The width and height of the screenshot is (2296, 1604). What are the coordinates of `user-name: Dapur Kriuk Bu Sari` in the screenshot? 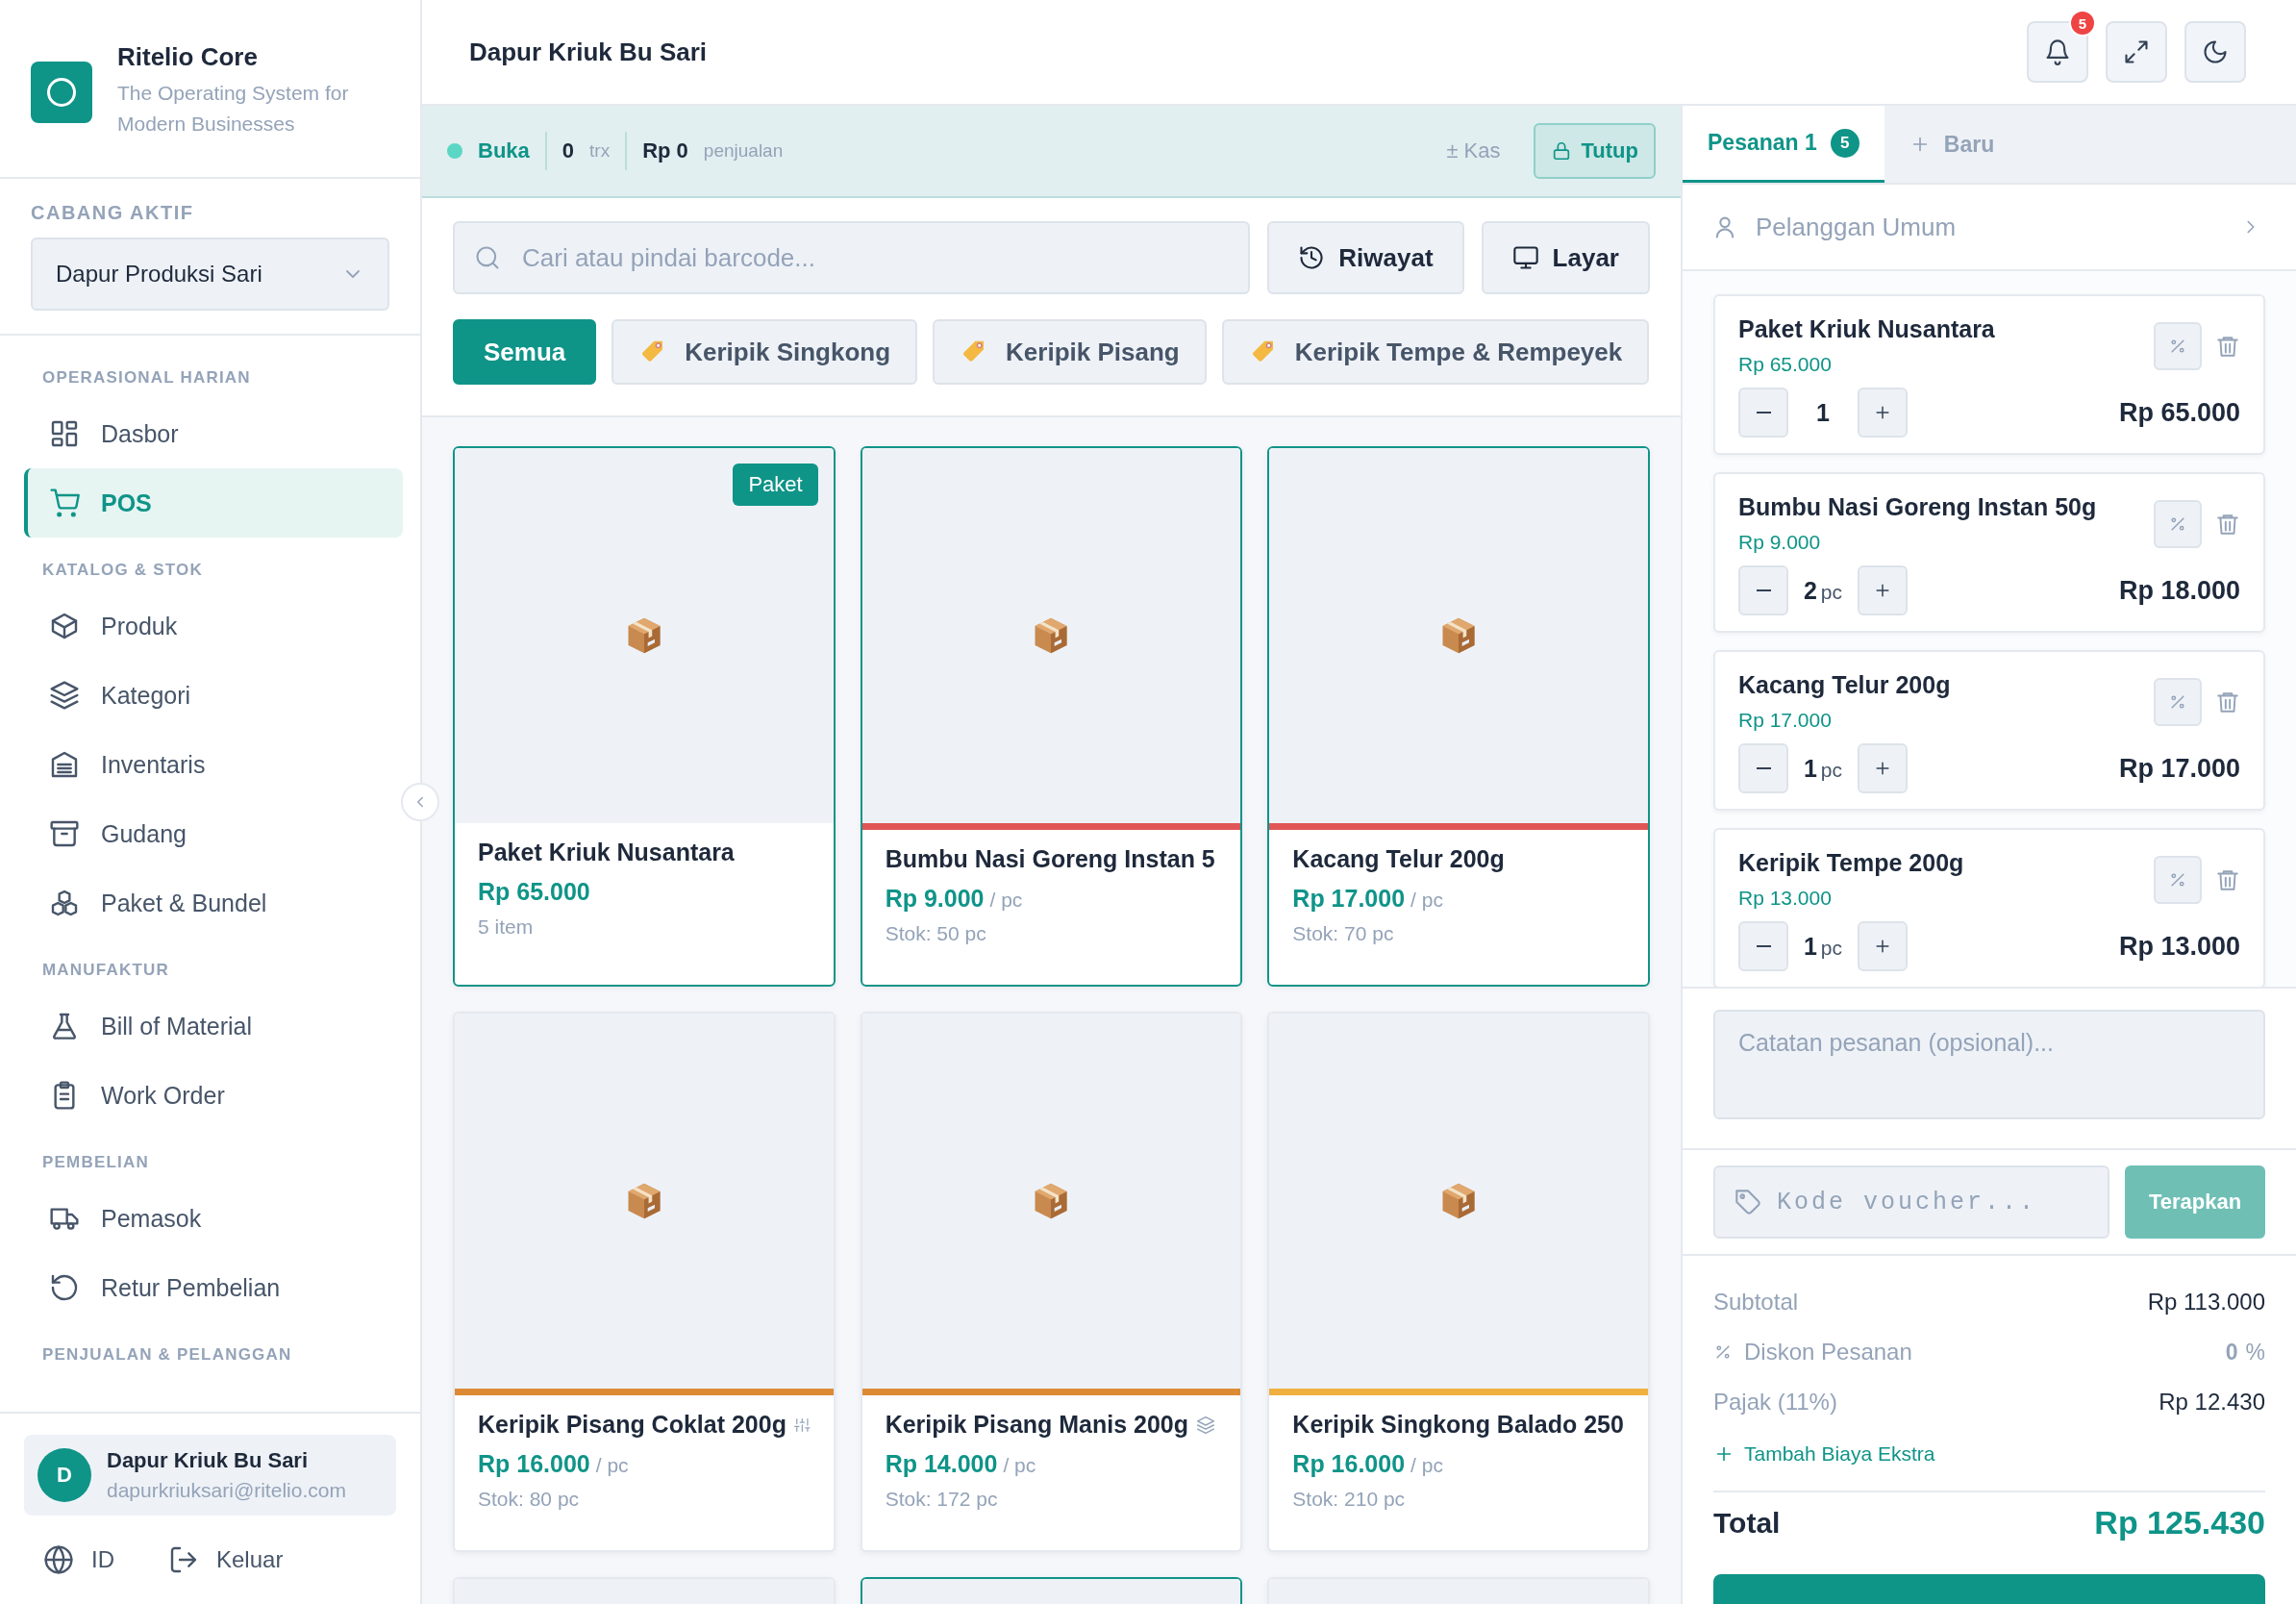 It's located at (208, 1460).